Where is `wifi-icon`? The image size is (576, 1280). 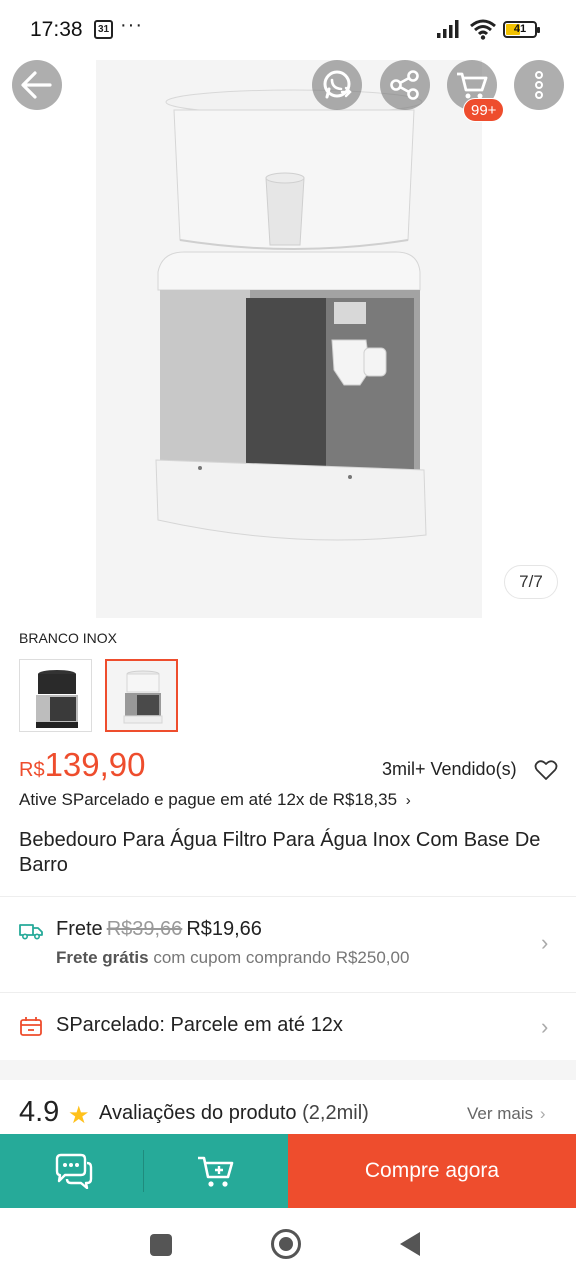
wifi-icon is located at coordinates (483, 29).